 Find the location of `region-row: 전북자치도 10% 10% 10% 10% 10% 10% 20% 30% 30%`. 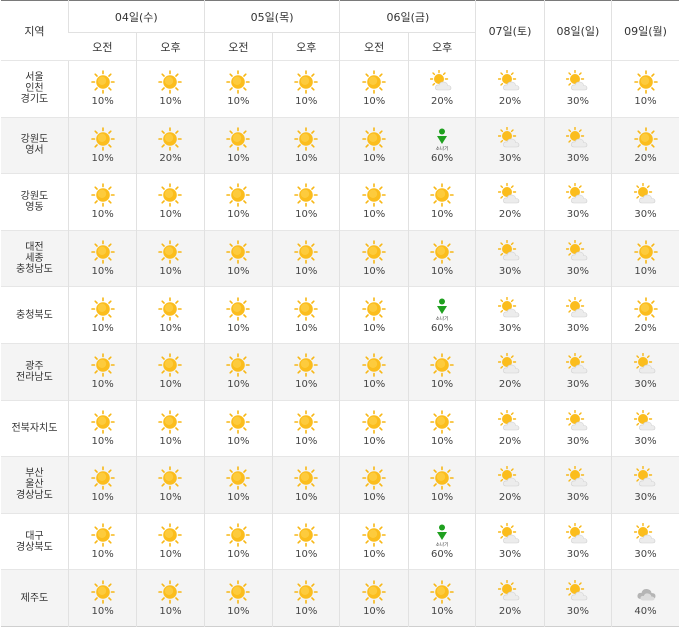

region-row: 전북자치도 10% 10% 10% 10% 10% 10% 20% 30% 30% is located at coordinates (340, 428).